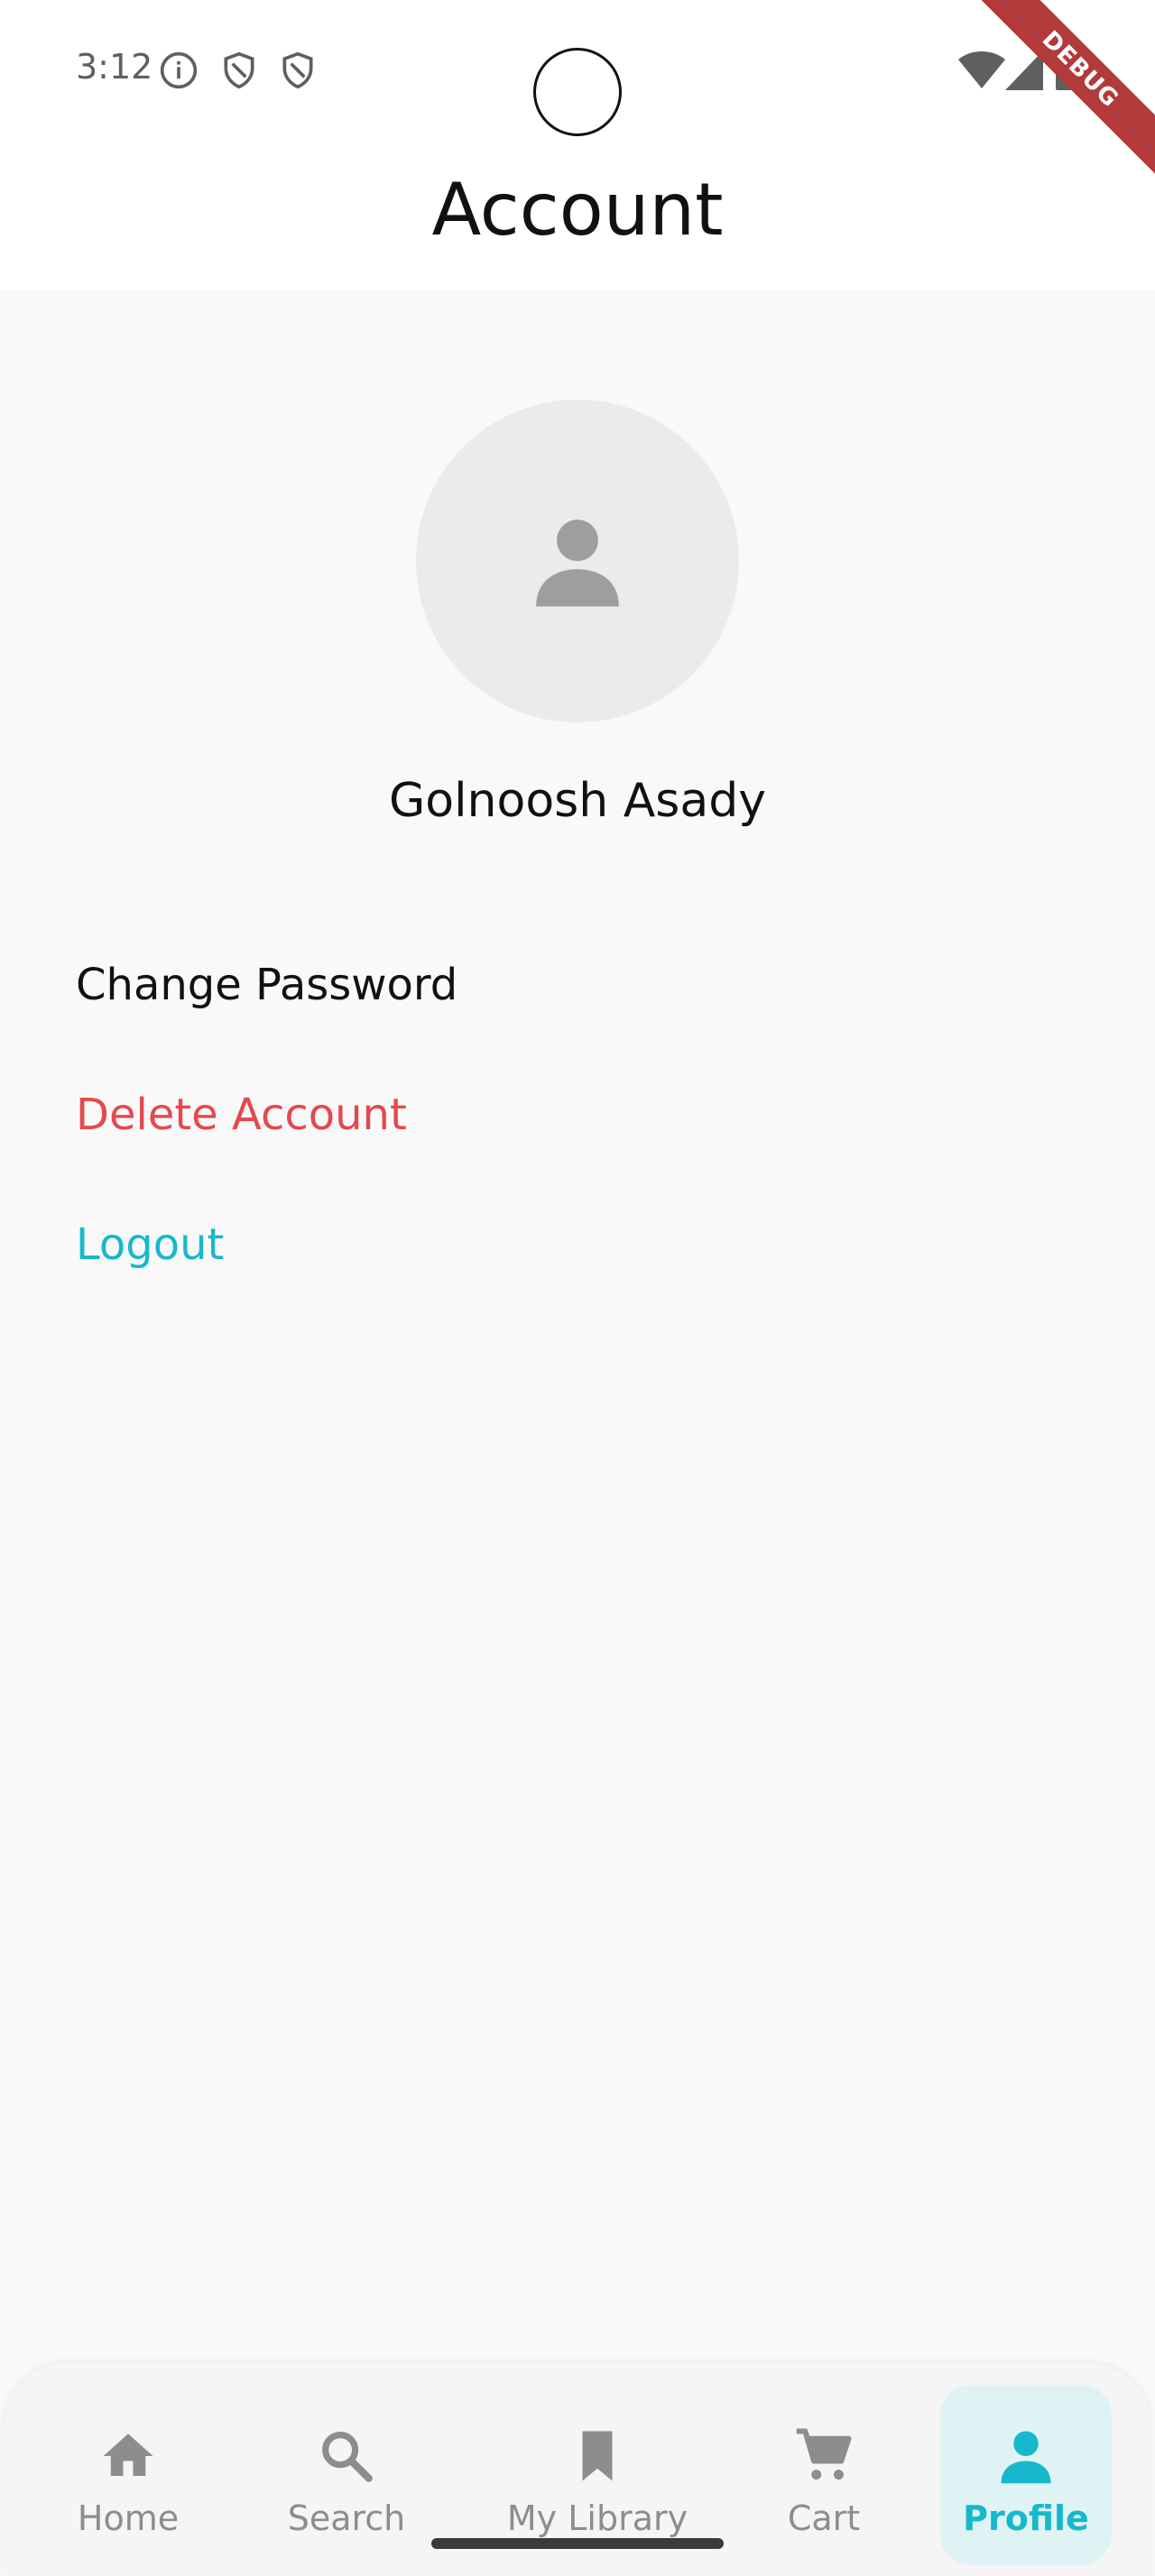  Describe the element at coordinates (577, 2543) in the screenshot. I see `home-indicator` at that location.